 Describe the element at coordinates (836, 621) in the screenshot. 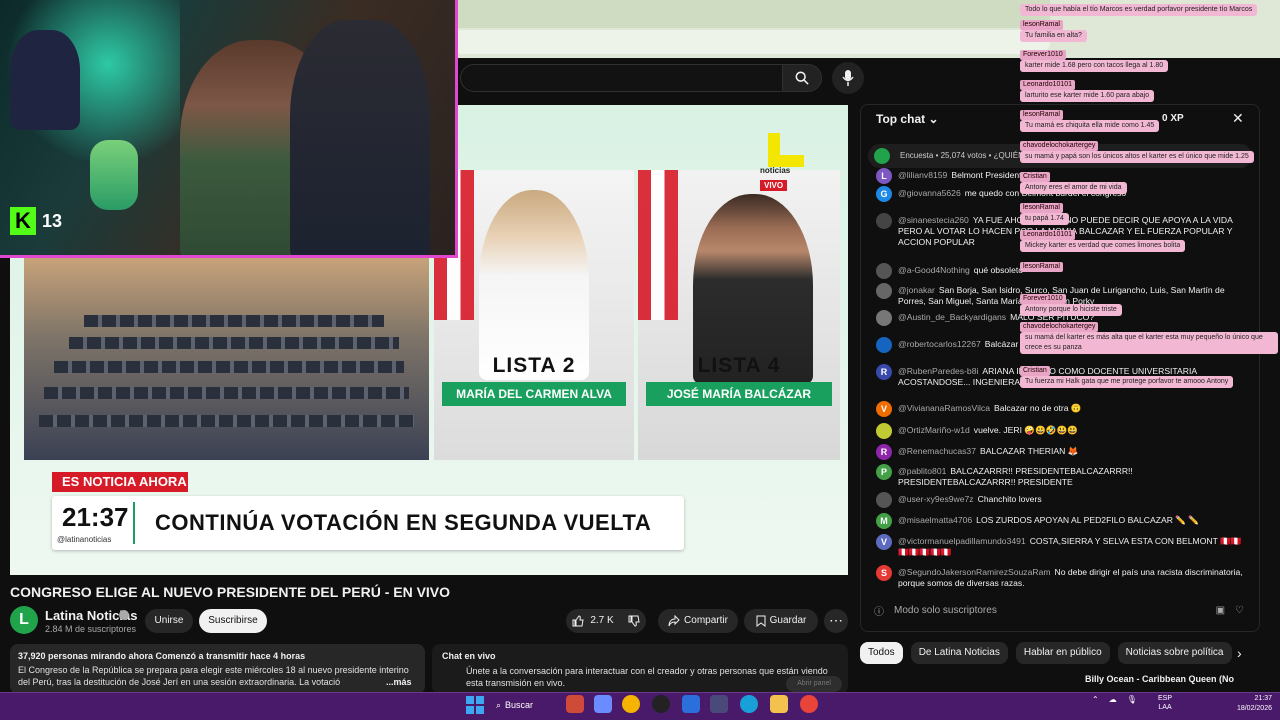

I see `more-actions-button: ⋯` at that location.